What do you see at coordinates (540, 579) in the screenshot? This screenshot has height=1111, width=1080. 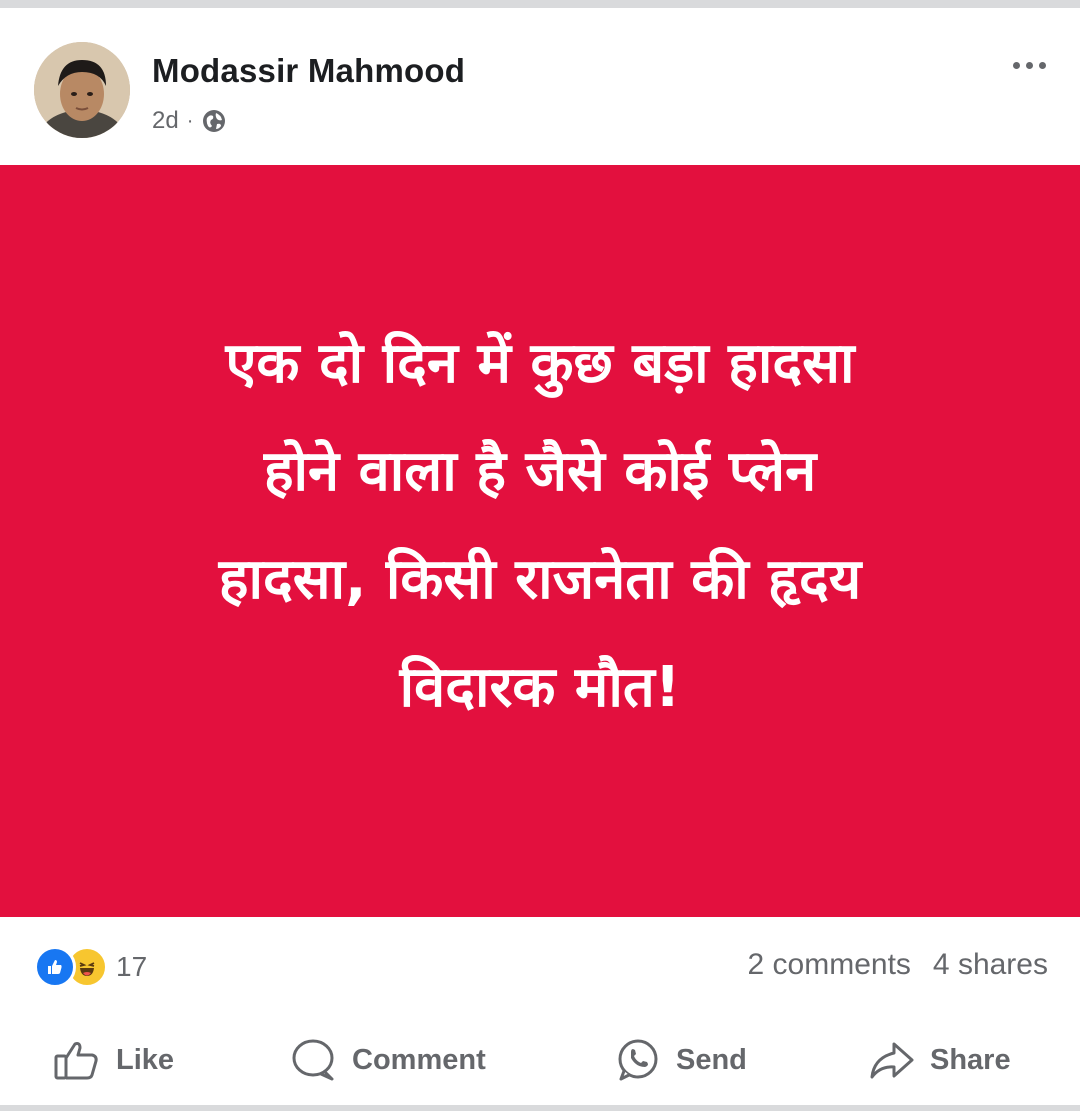 I see `post-text-line: हादसा, किसी राजनेता की हृदय` at bounding box center [540, 579].